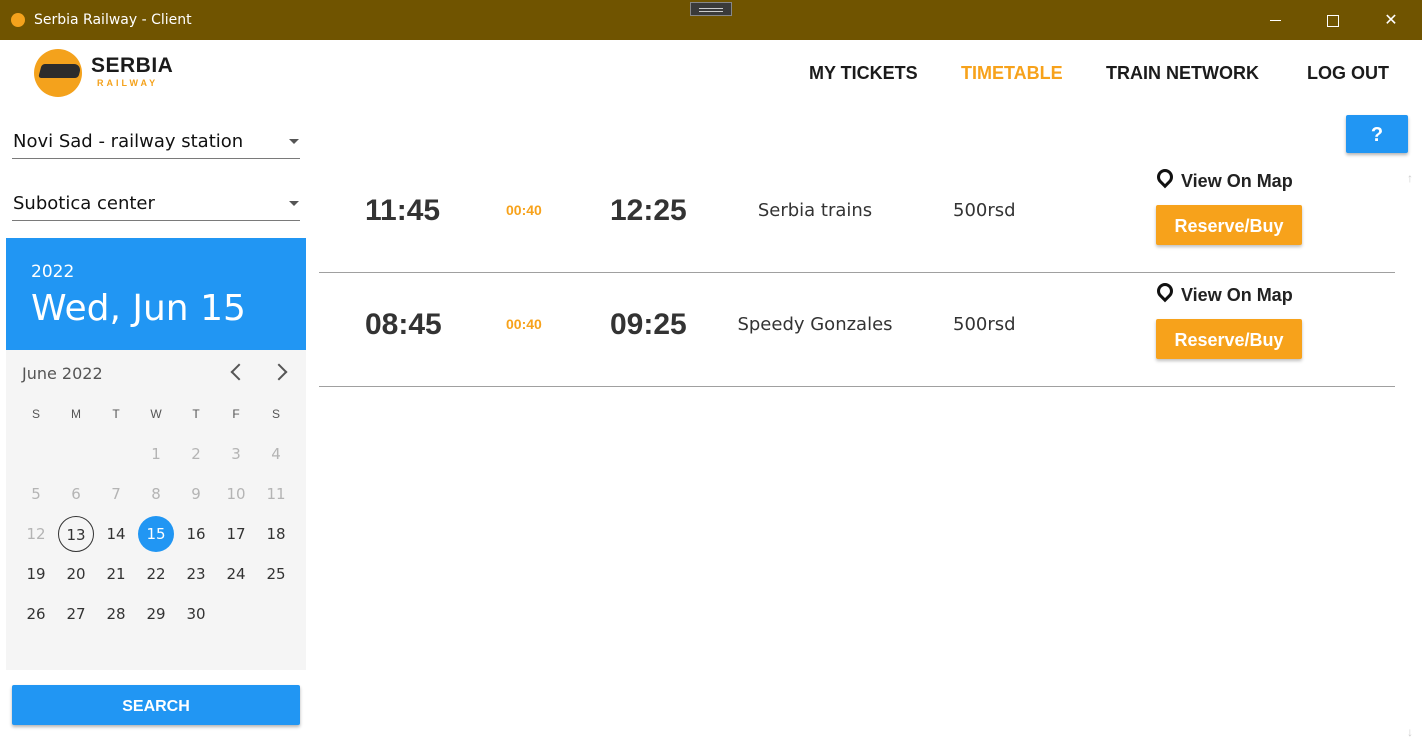 Image resolution: width=1422 pixels, height=744 pixels. I want to click on to-station-select: Subotica center, so click(156, 205).